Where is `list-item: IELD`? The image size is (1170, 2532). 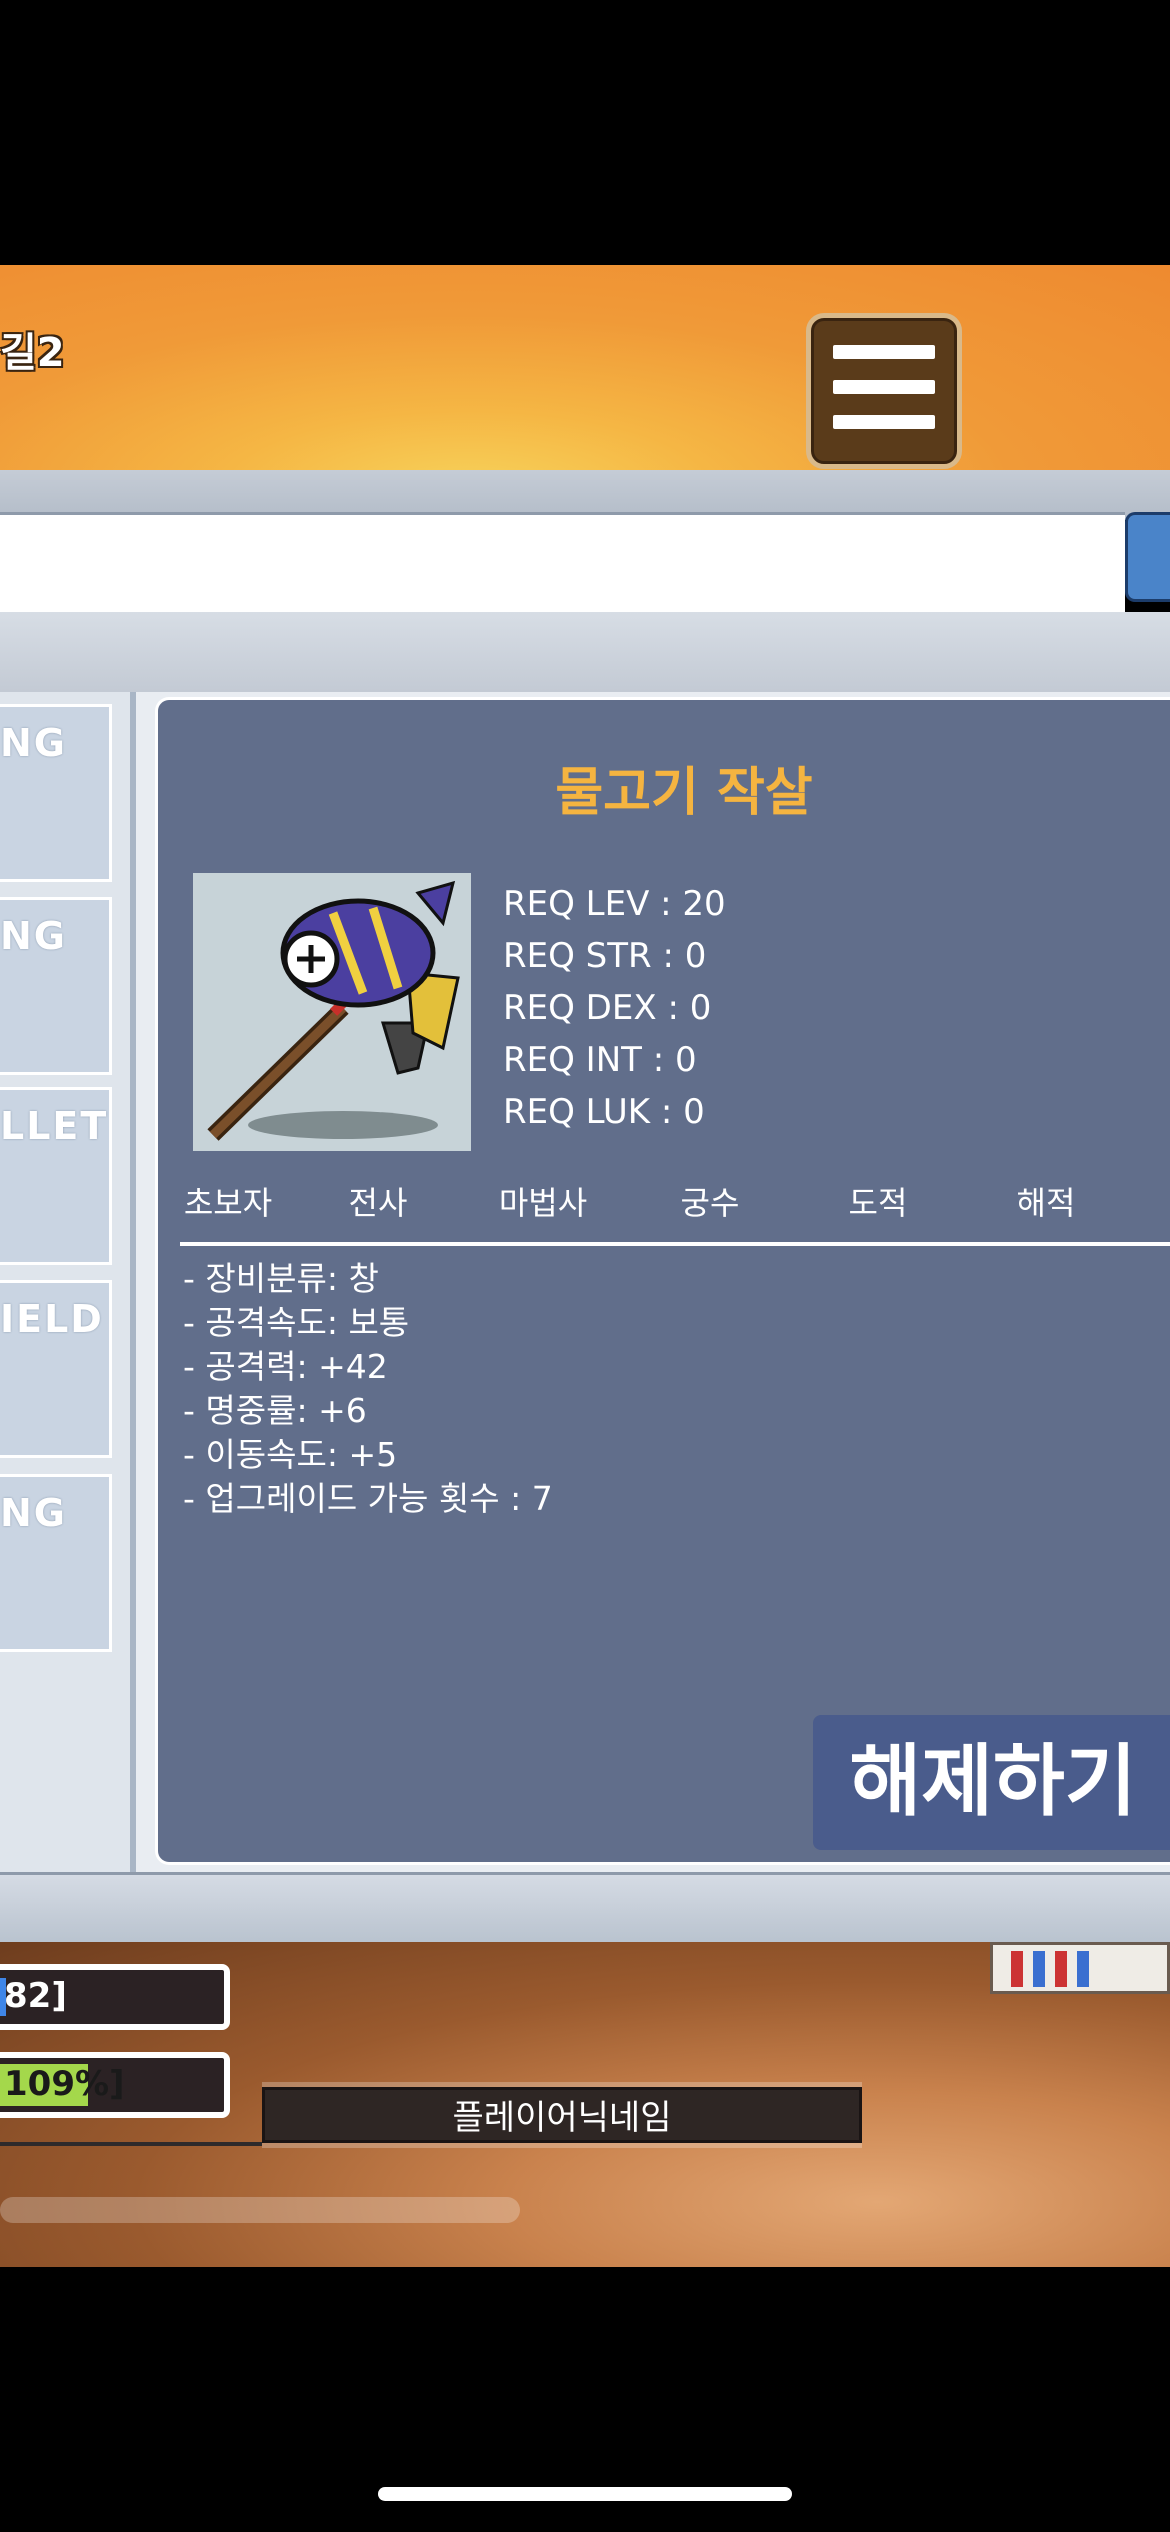
list-item: IELD is located at coordinates (56, 1369).